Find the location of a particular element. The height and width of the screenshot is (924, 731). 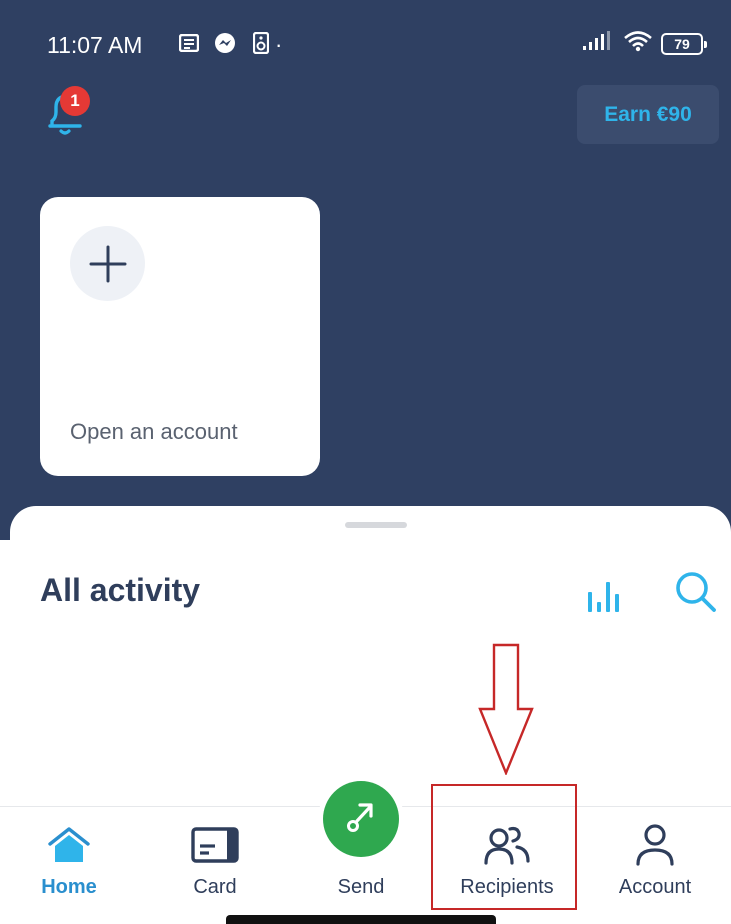

annotation-arrow-icon is located at coordinates (506, 710).